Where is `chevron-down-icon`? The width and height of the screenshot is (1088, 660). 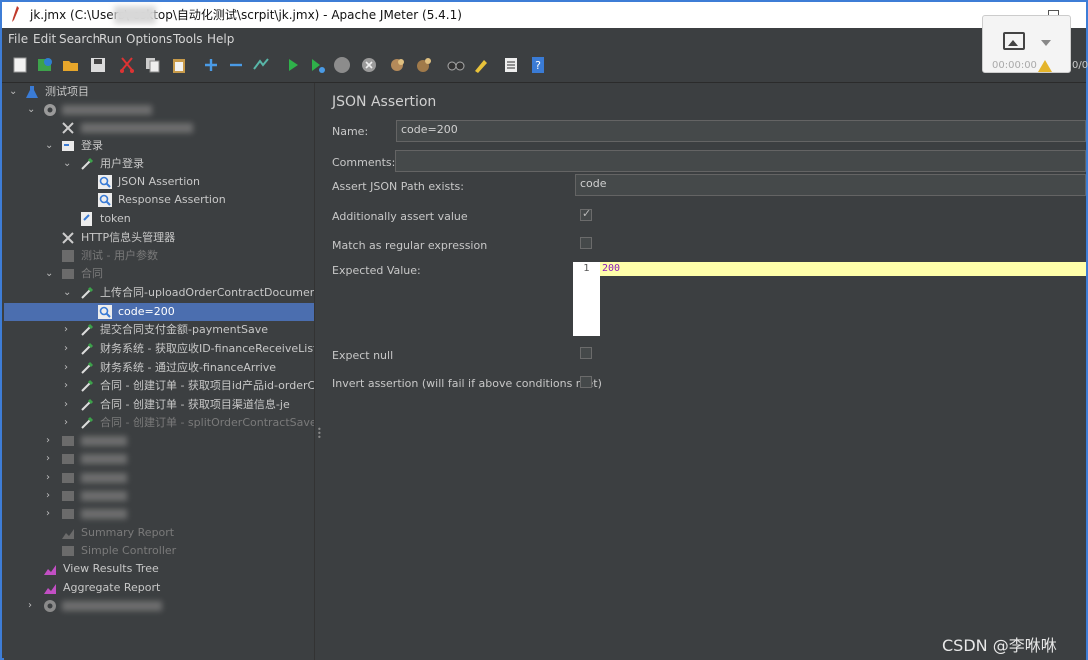
chevron-down-icon is located at coordinates (1046, 43).